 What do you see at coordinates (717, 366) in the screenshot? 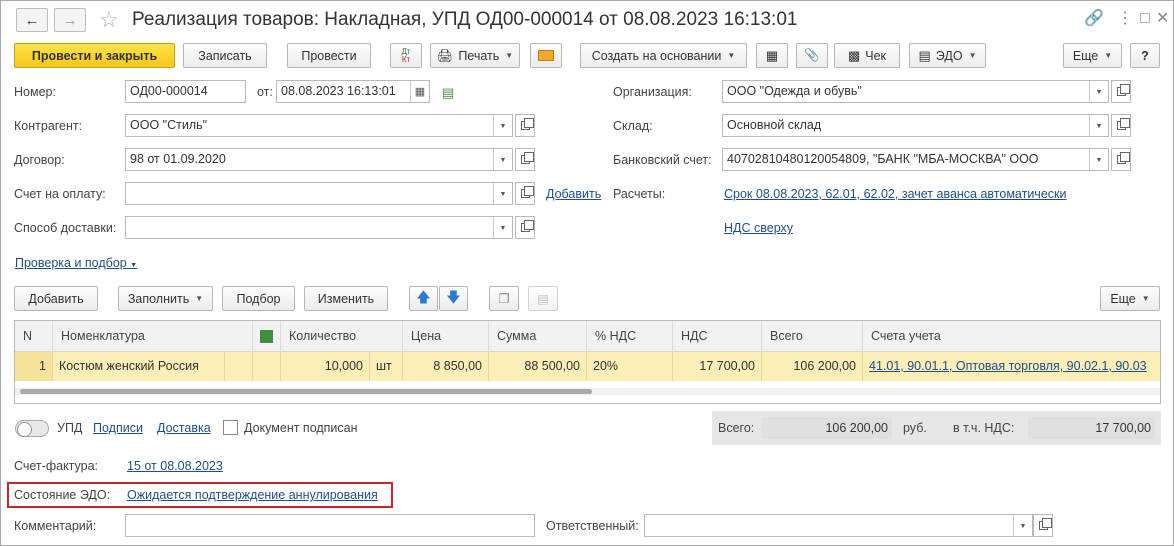
I see `cell-vat: 17 700,00` at bounding box center [717, 366].